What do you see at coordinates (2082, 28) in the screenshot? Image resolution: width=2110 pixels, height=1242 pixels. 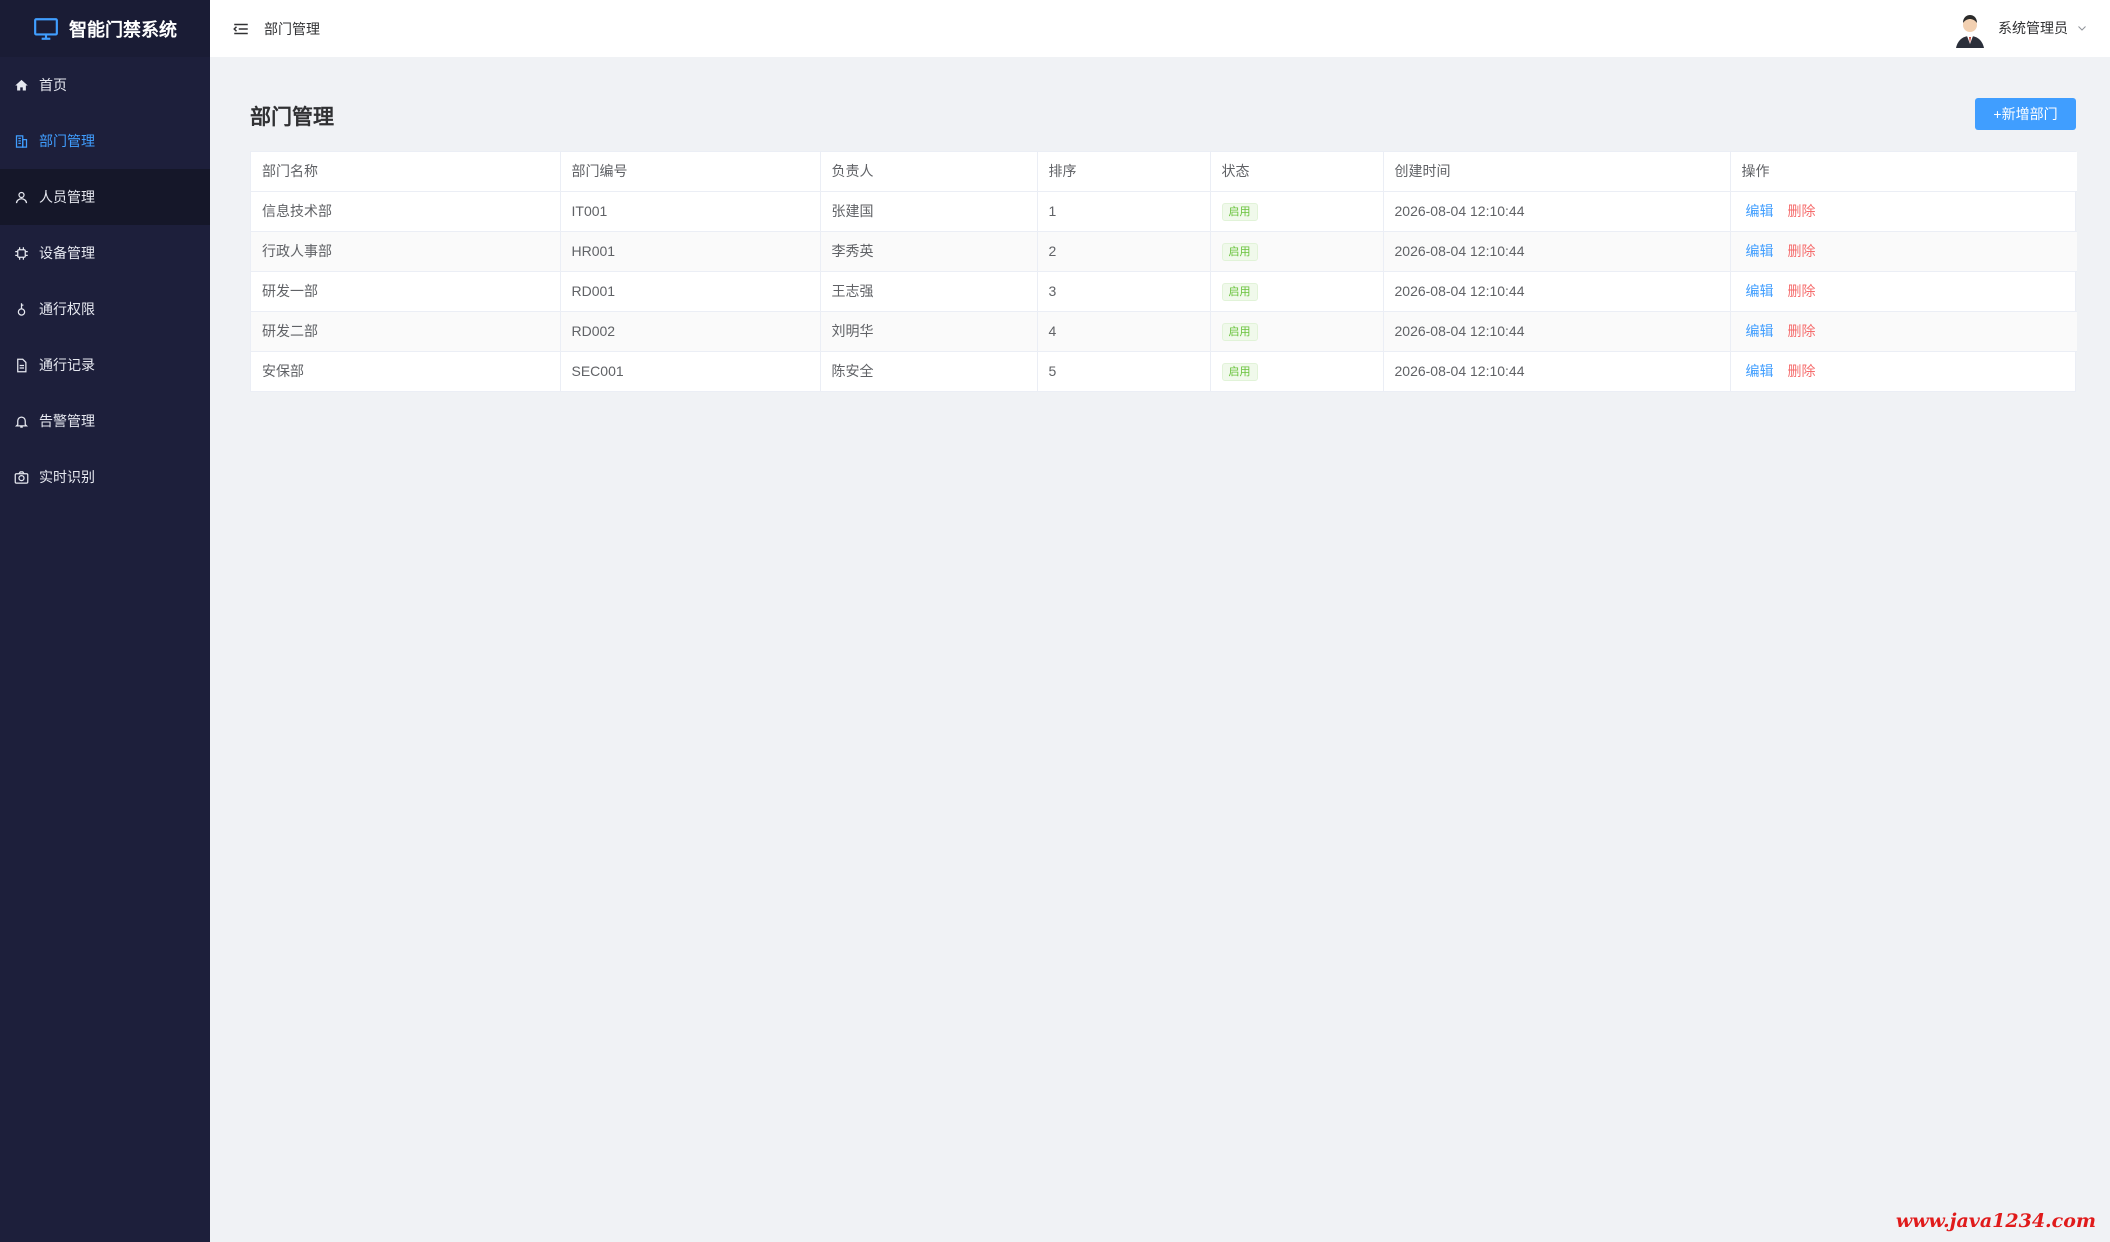 I see `chevron-down-icon` at bounding box center [2082, 28].